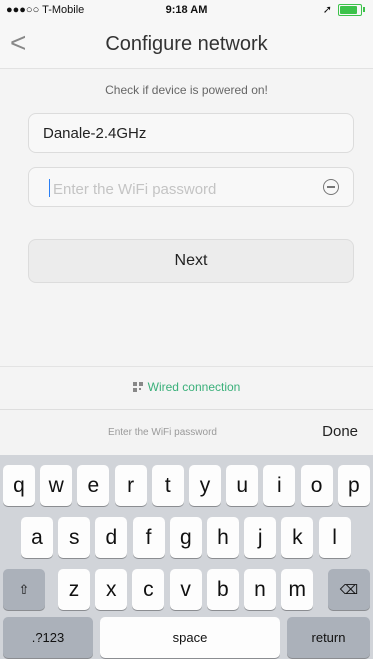 The height and width of the screenshot is (659, 373). Describe the element at coordinates (95, 133) in the screenshot. I see `ssid-value: Danale-2.4GHz` at that location.